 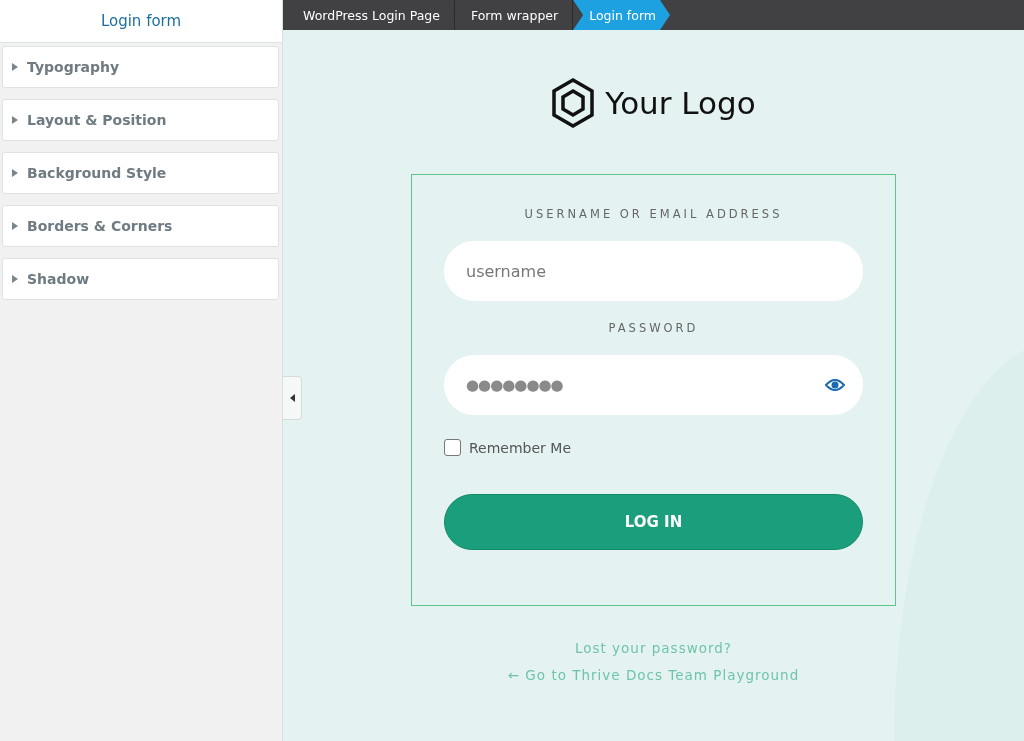 What do you see at coordinates (680, 103) in the screenshot?
I see `logo-text: Your Logo` at bounding box center [680, 103].